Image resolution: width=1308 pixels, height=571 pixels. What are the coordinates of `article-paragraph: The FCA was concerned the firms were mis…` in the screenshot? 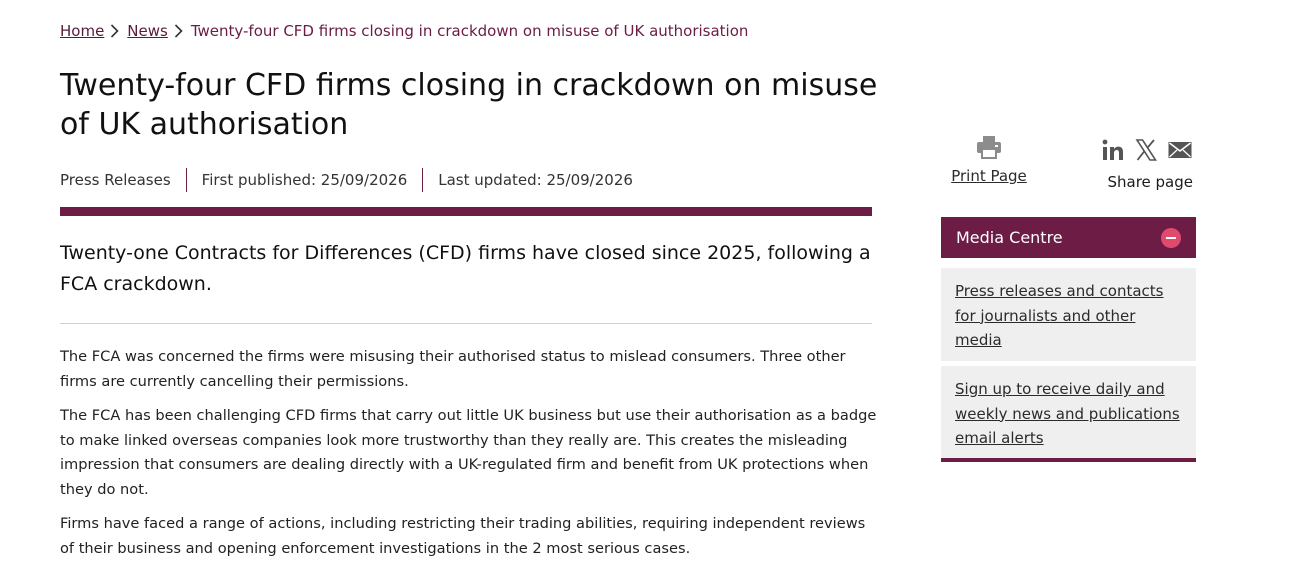 It's located at (453, 369).